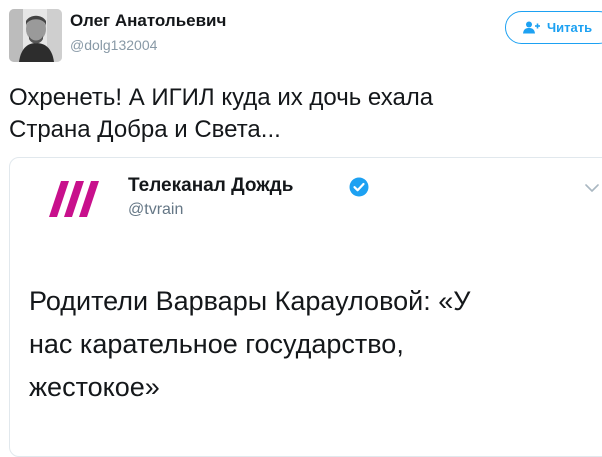 This screenshot has height=457, width=602. I want to click on follow-button-label: Читать, so click(570, 27).